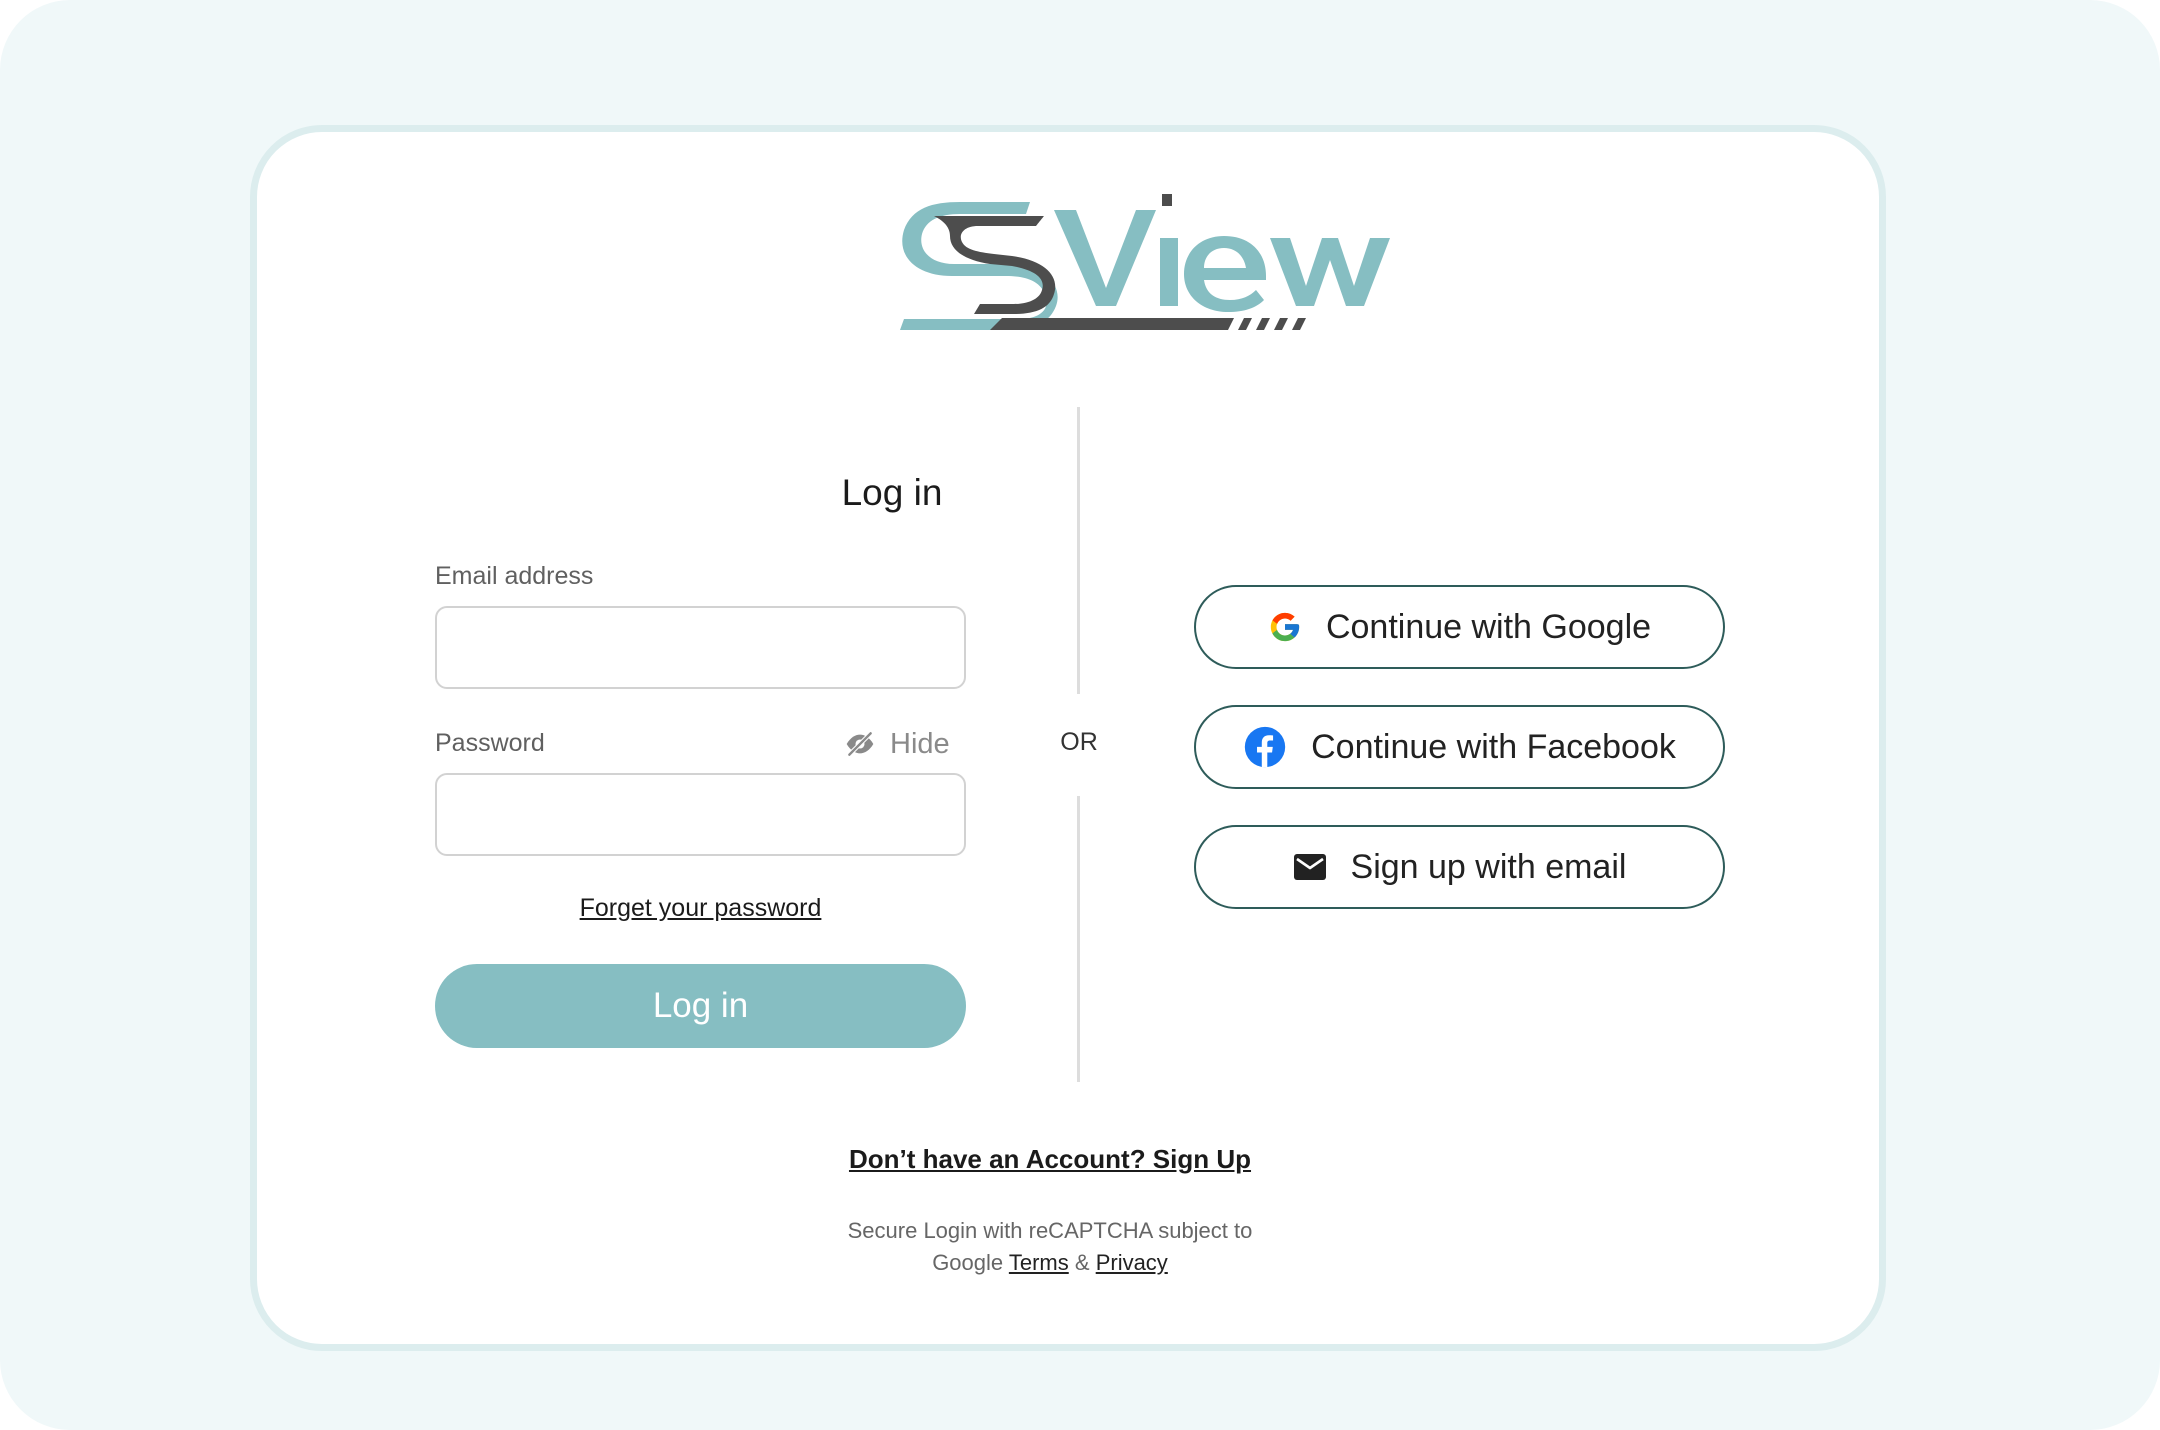  What do you see at coordinates (1039, 1262) in the screenshot?
I see `terms-link: Terms` at bounding box center [1039, 1262].